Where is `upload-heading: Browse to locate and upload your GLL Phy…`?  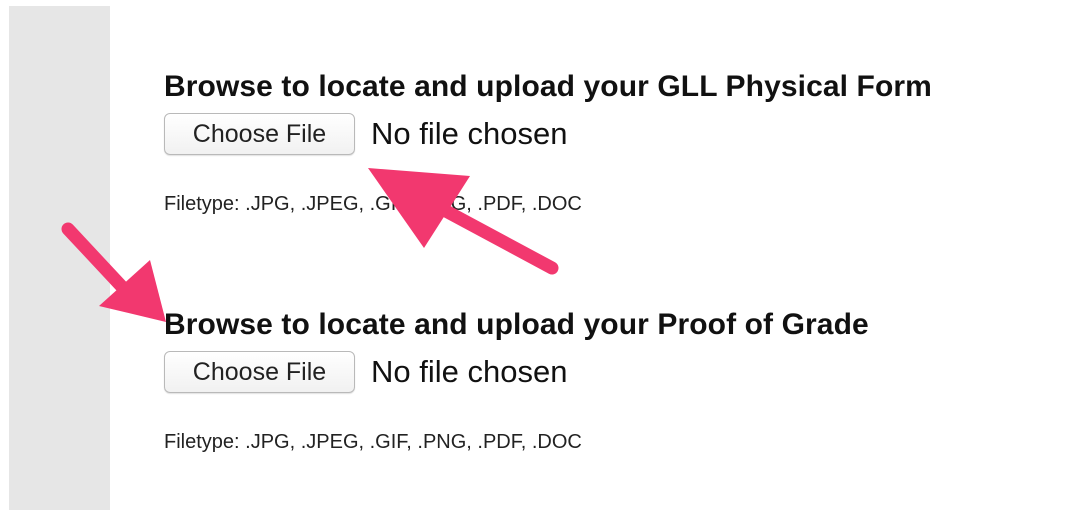
upload-heading: Browse to locate and upload your GLL Phy… is located at coordinates (548, 86).